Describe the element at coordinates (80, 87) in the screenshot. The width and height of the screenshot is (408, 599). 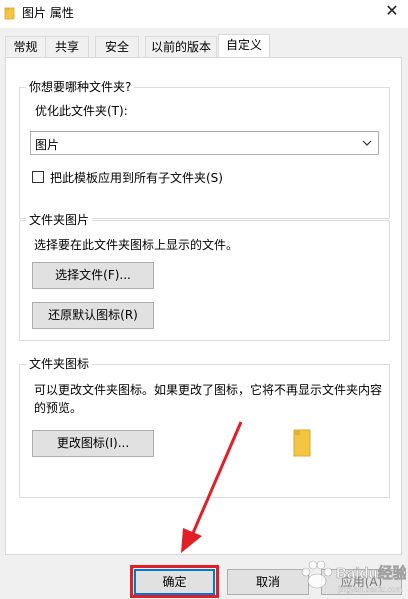
I see `folder-type-group-title: 你想要哪种文件夹?` at that location.